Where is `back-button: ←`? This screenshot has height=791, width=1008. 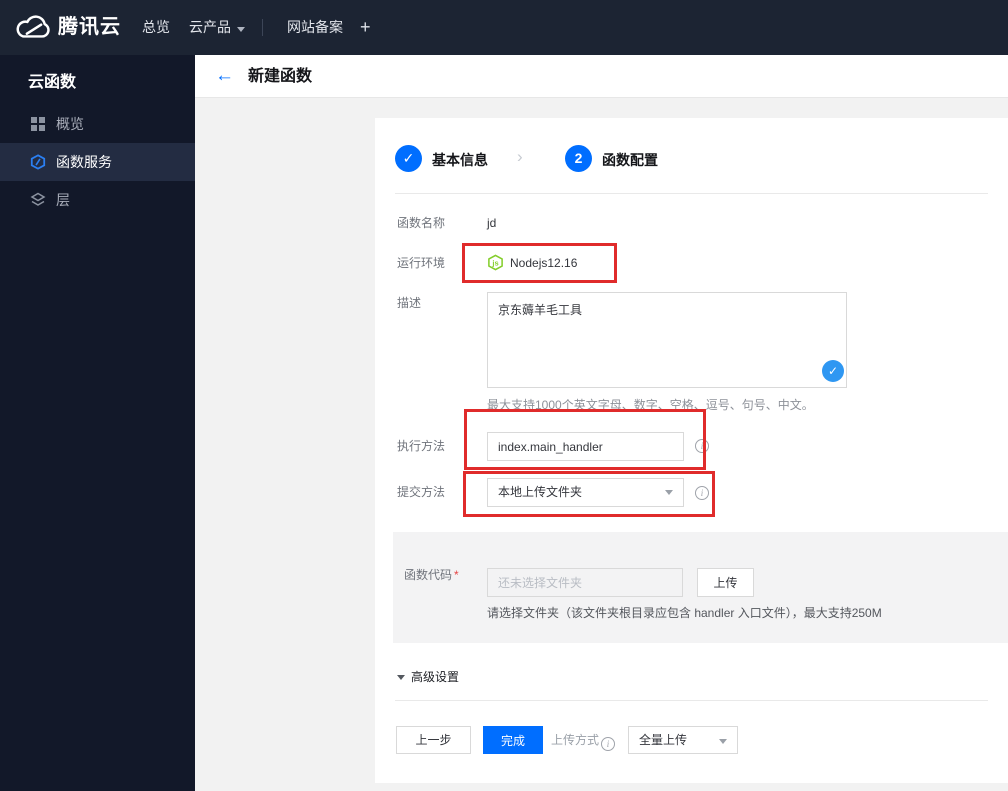 back-button: ← is located at coordinates (224, 76).